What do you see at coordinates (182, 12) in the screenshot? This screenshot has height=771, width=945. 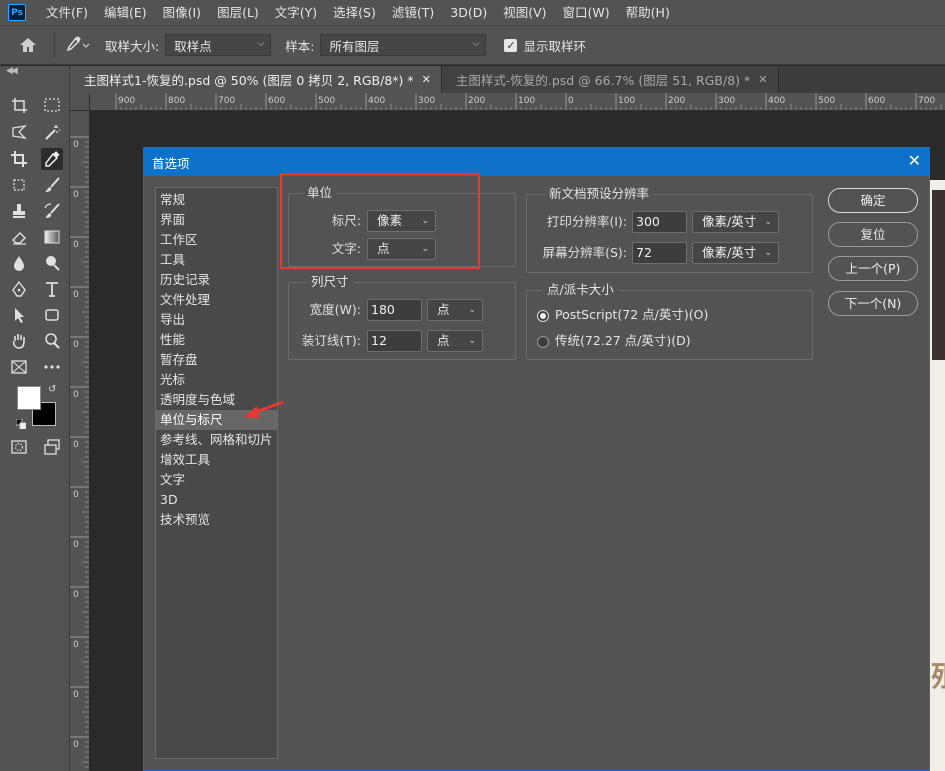 I see `menu-image: 图像(I)` at bounding box center [182, 12].